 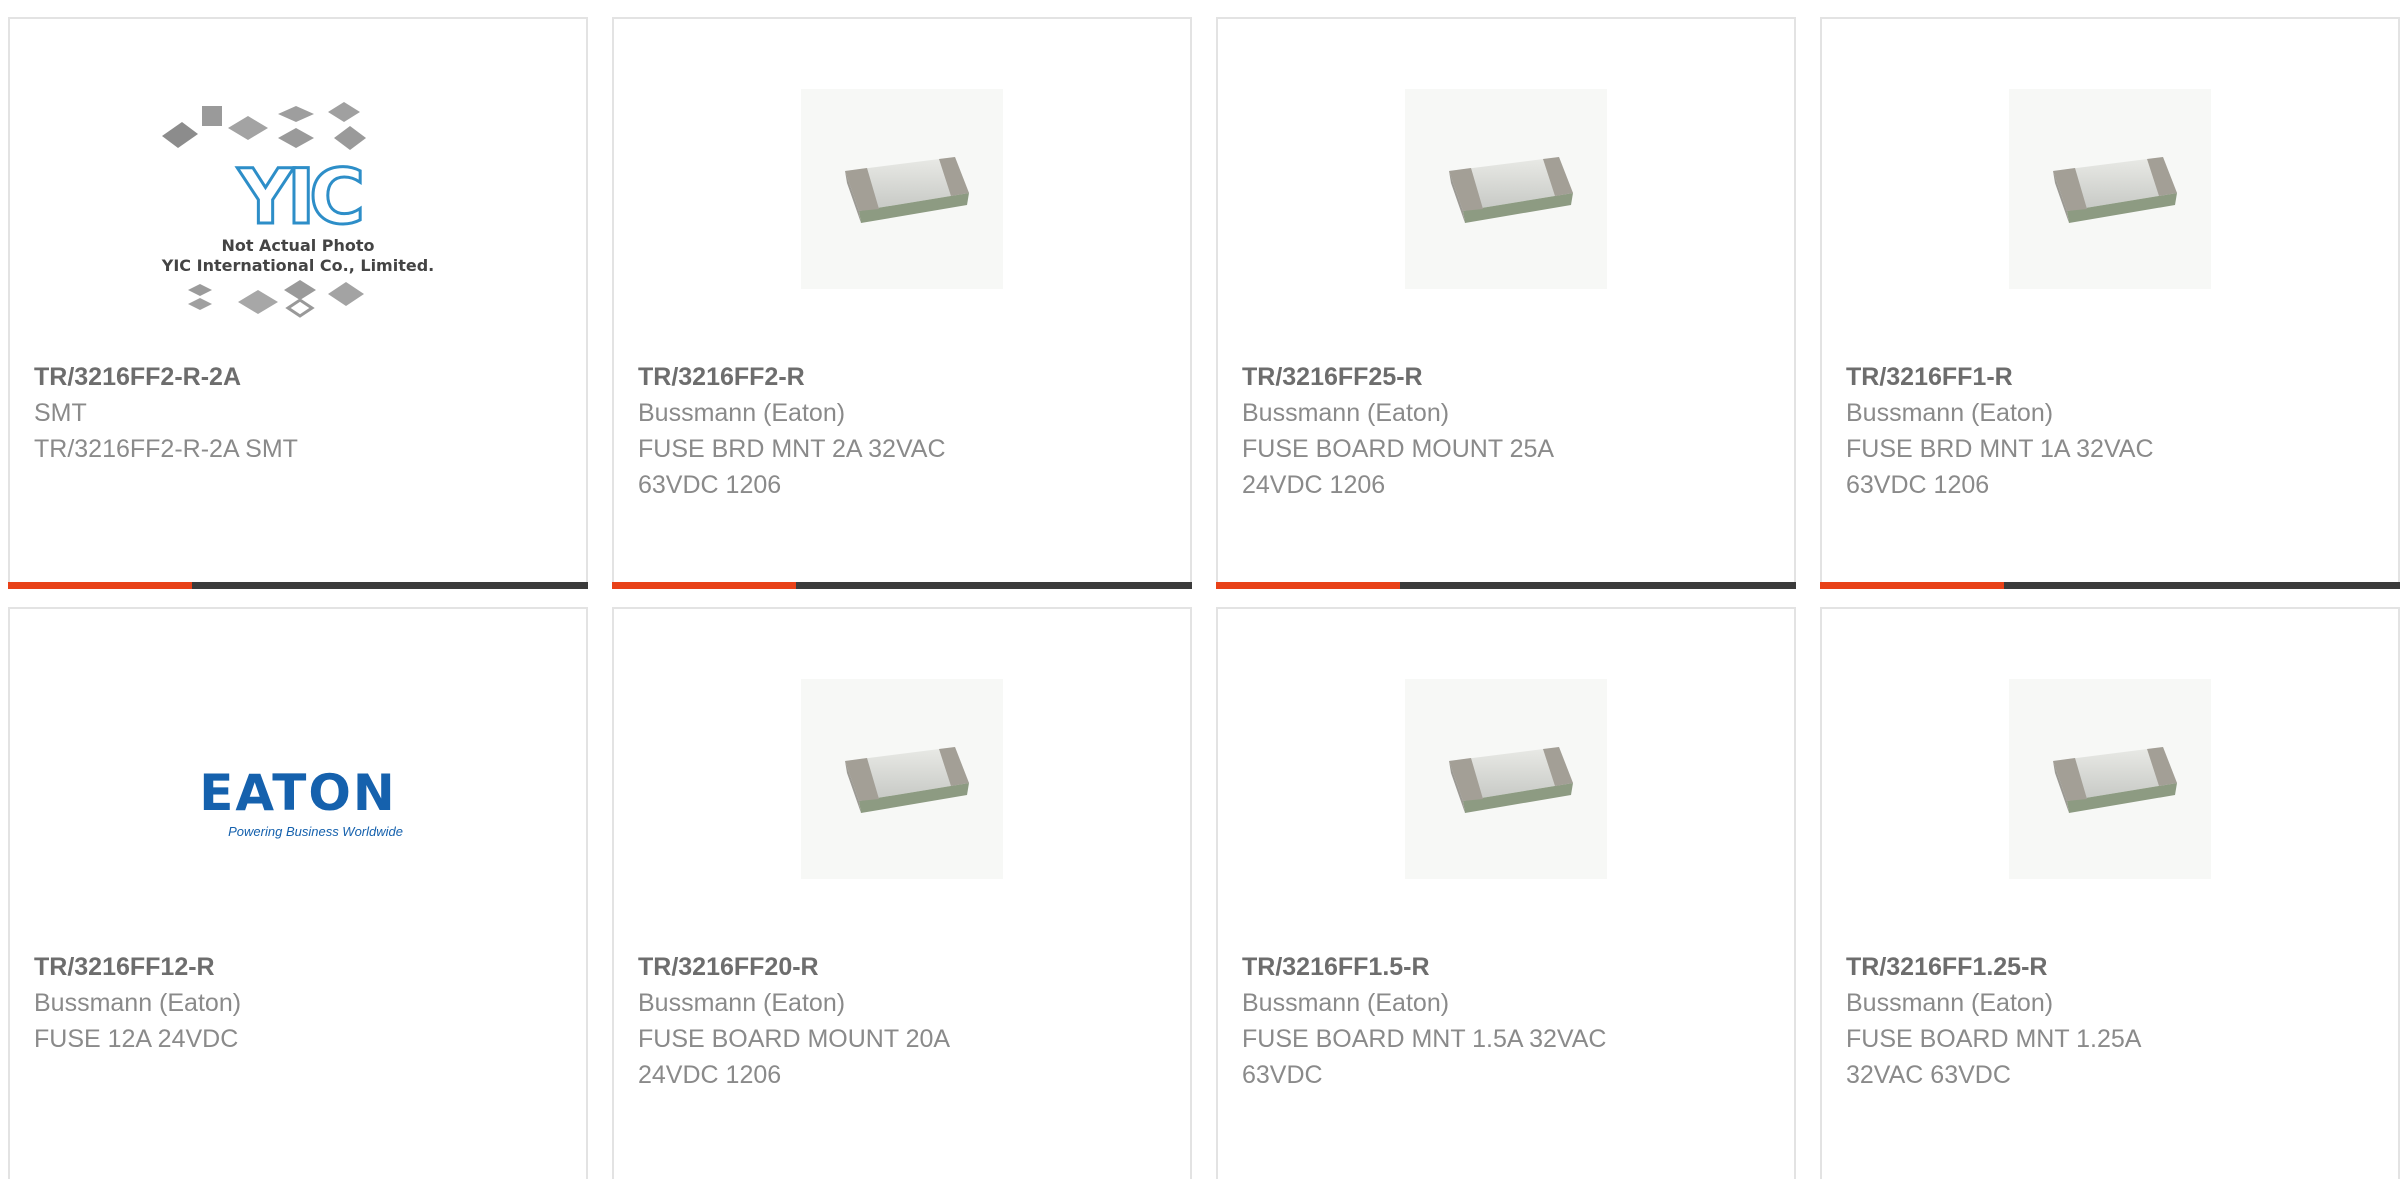 I want to click on part-number: TR/3216FF2-R-2A, so click(x=298, y=377).